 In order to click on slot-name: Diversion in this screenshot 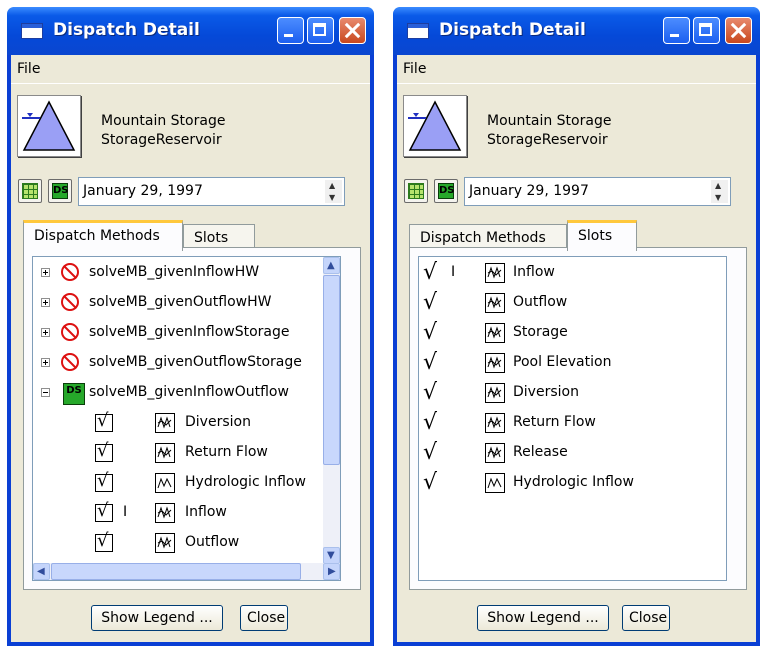, I will do `click(546, 392)`.